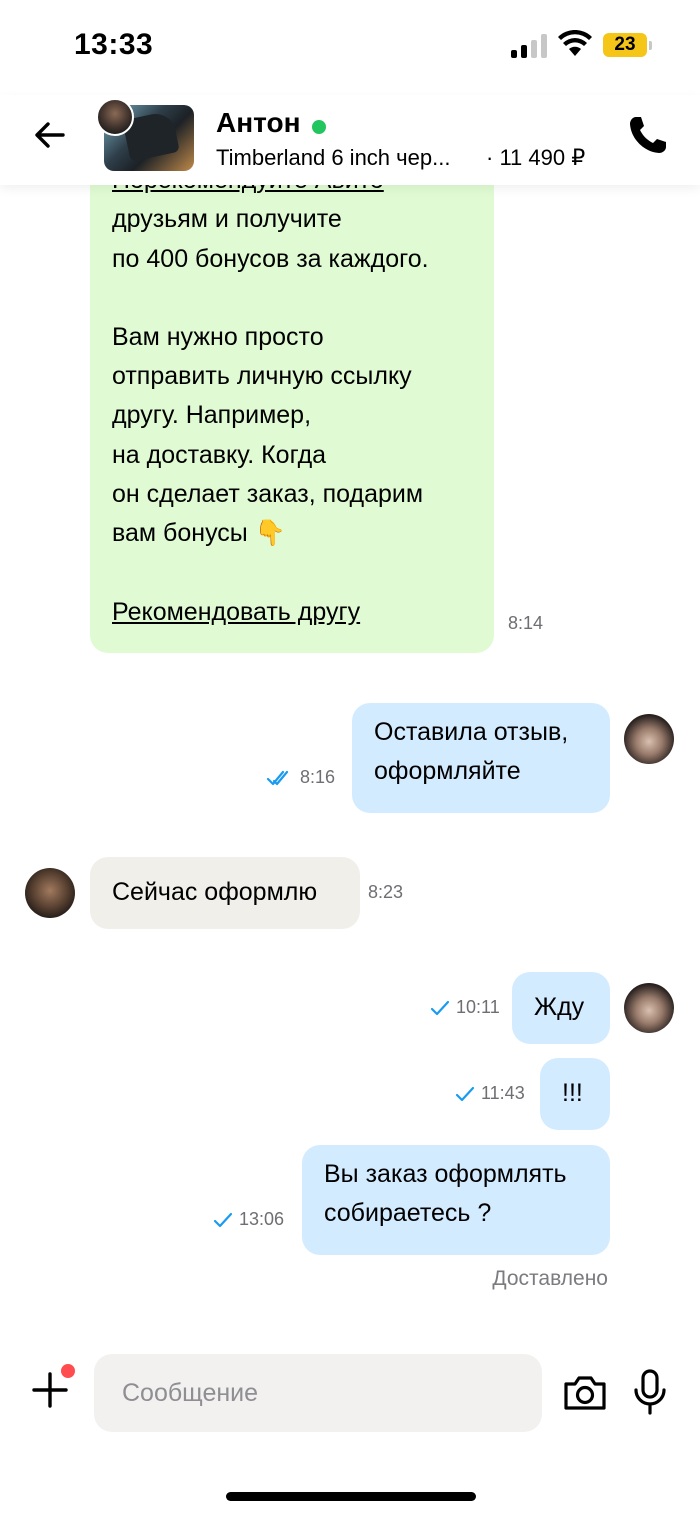 The width and height of the screenshot is (700, 1515). I want to click on outgoing-message: Жду, so click(561, 1008).